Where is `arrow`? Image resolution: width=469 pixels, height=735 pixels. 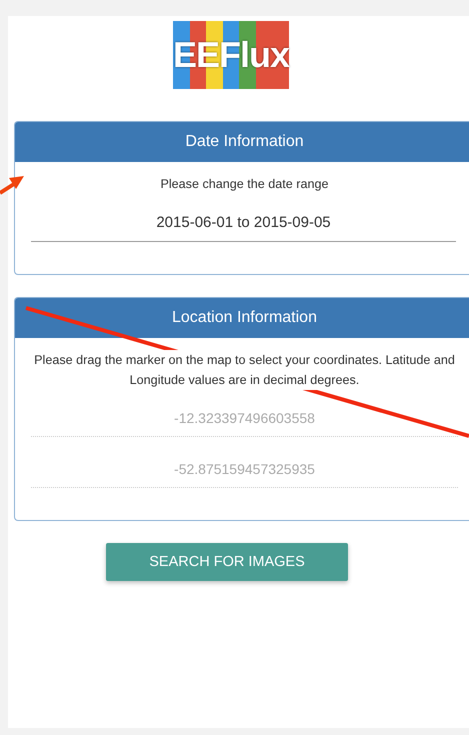
arrow is located at coordinates (12, 185).